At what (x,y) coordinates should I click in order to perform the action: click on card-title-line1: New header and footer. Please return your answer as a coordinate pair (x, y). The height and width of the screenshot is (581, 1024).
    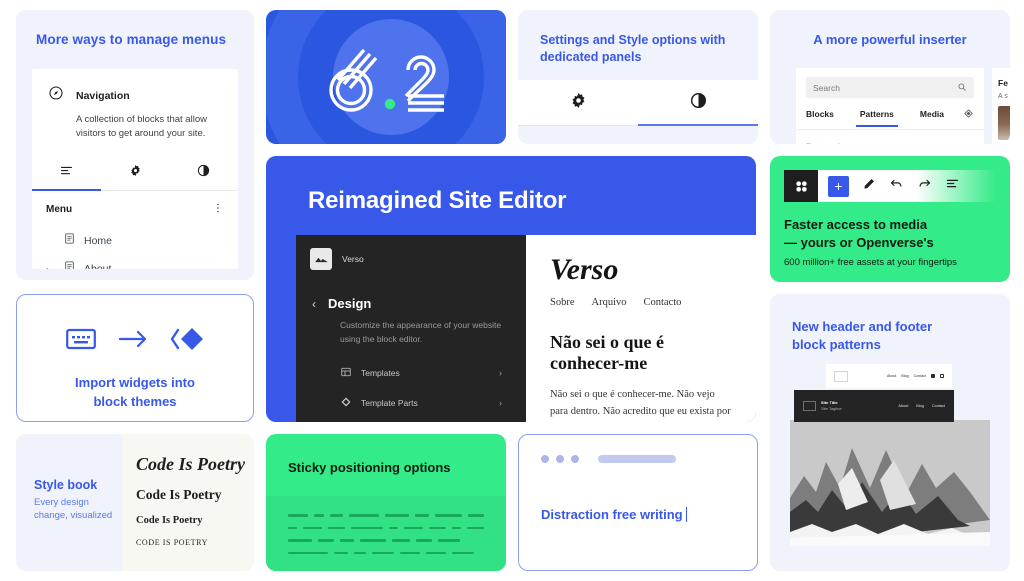
    Looking at the image, I should click on (862, 326).